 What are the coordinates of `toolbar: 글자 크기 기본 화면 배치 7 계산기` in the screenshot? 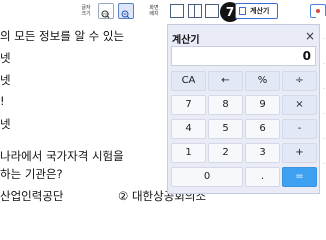 It's located at (163, 12).